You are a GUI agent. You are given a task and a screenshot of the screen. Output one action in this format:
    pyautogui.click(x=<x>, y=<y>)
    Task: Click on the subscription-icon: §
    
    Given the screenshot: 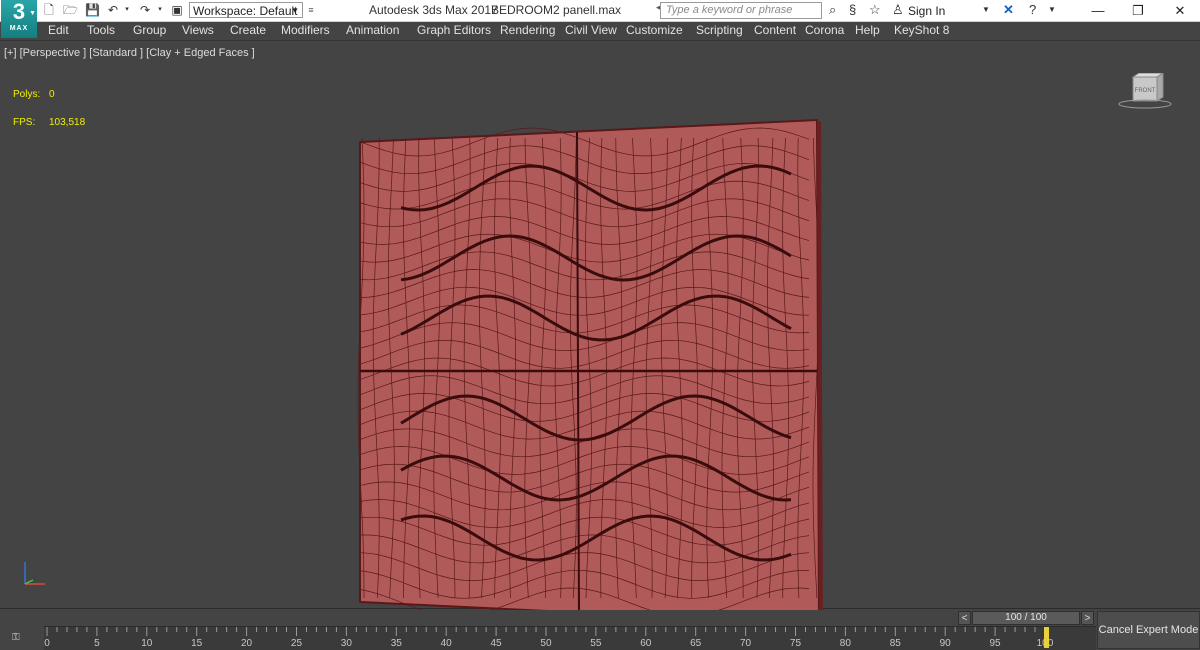 What is the action you would take?
    pyautogui.click(x=852, y=10)
    